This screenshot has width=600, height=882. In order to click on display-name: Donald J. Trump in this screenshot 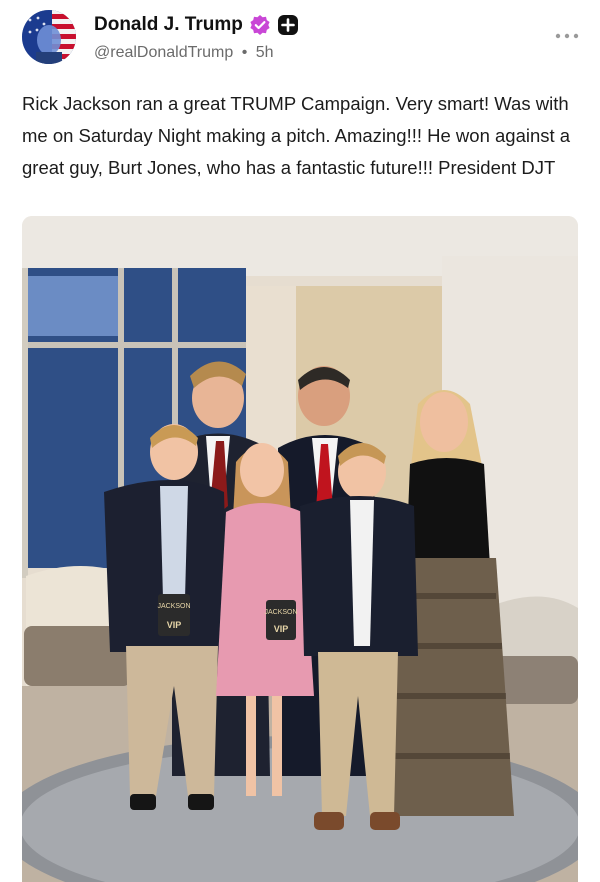, I will do `click(168, 25)`.